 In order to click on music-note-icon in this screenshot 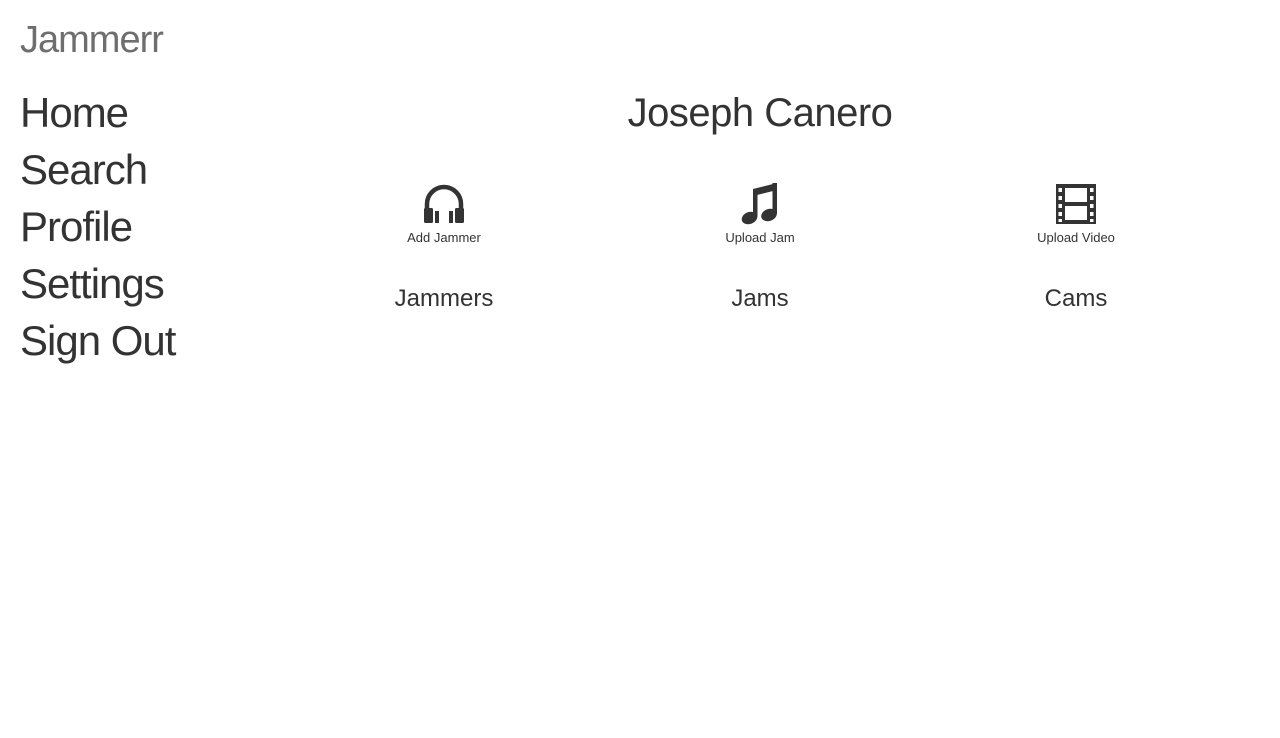, I will do `click(759, 204)`.